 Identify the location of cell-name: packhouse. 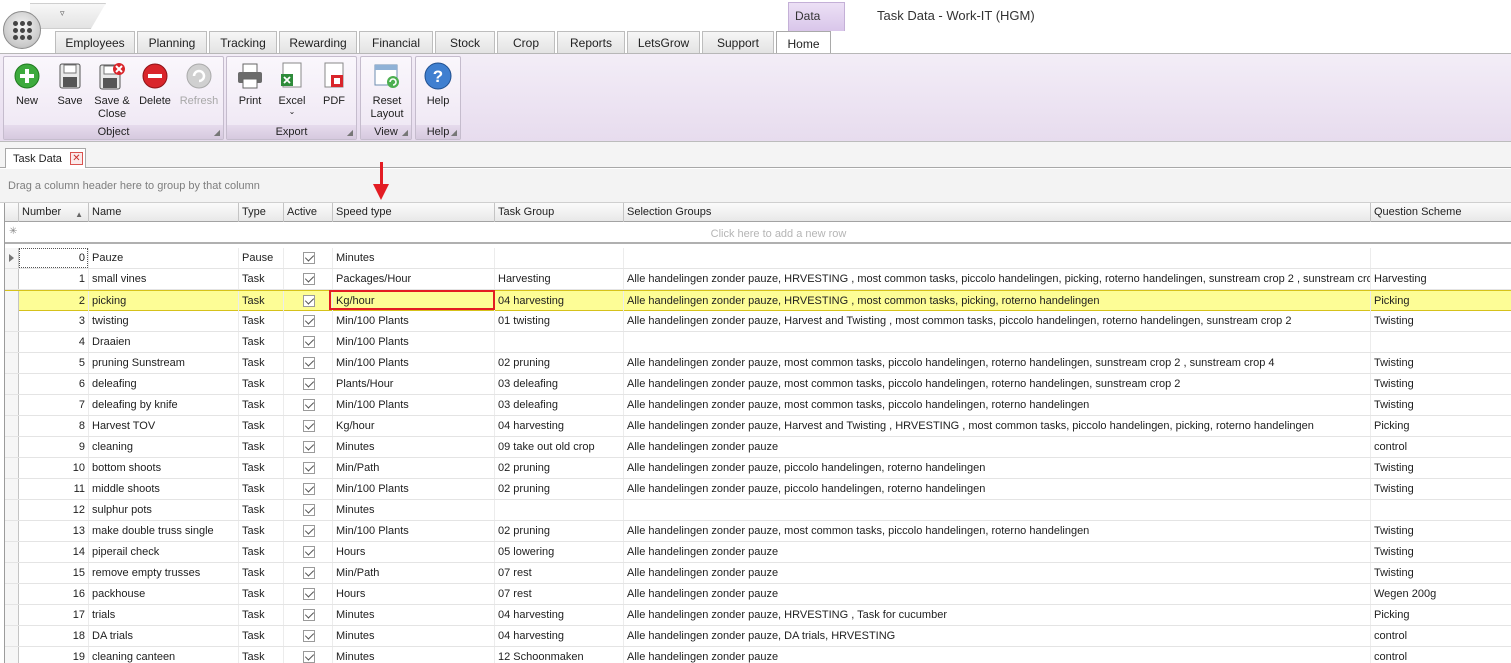
(164, 594).